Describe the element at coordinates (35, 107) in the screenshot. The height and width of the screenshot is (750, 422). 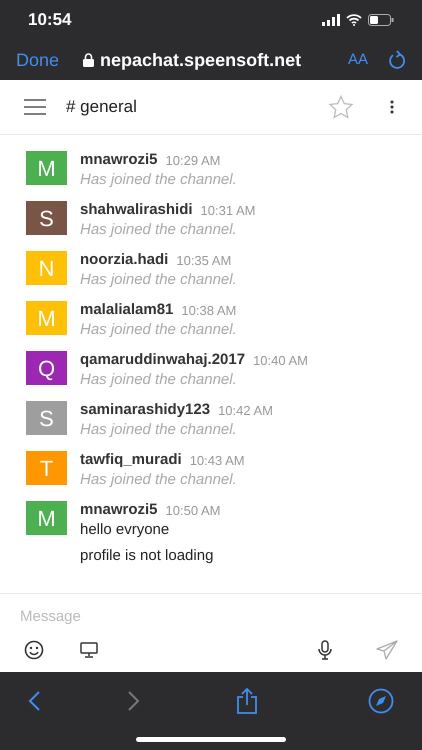
I see `menu-icon` at that location.